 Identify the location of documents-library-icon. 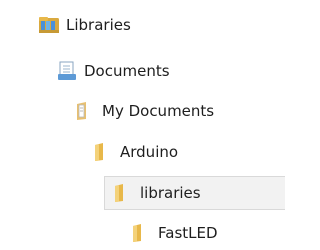
(67, 71).